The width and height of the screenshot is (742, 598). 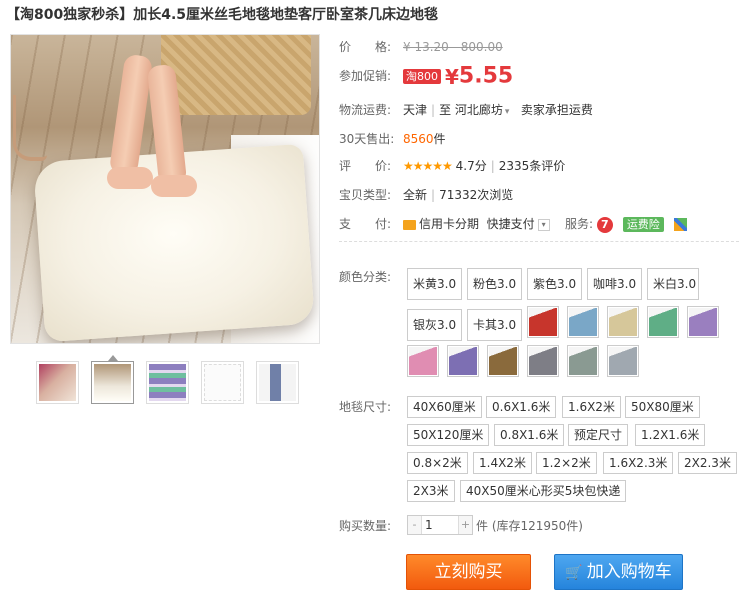 What do you see at coordinates (431, 491) in the screenshot?
I see `size-option: 2X3米` at bounding box center [431, 491].